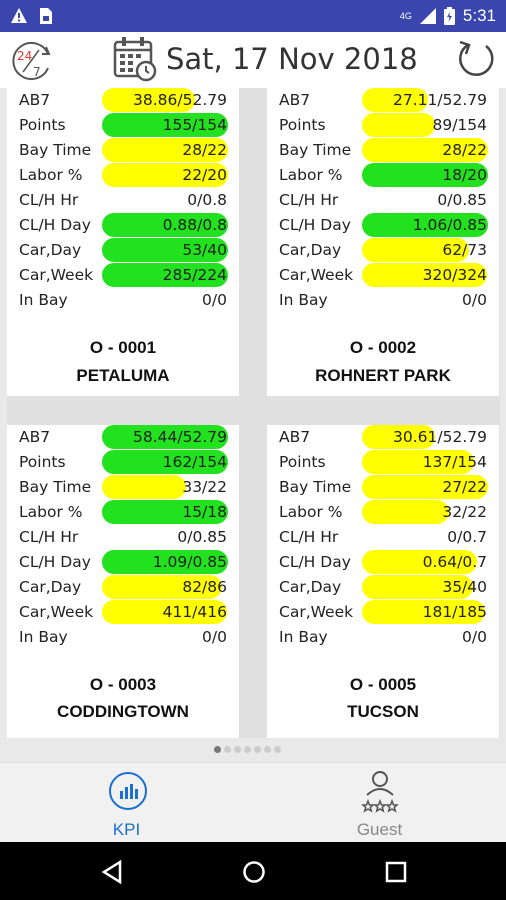  I want to click on kpi-row: Bay Time 27/22, so click(383, 487).